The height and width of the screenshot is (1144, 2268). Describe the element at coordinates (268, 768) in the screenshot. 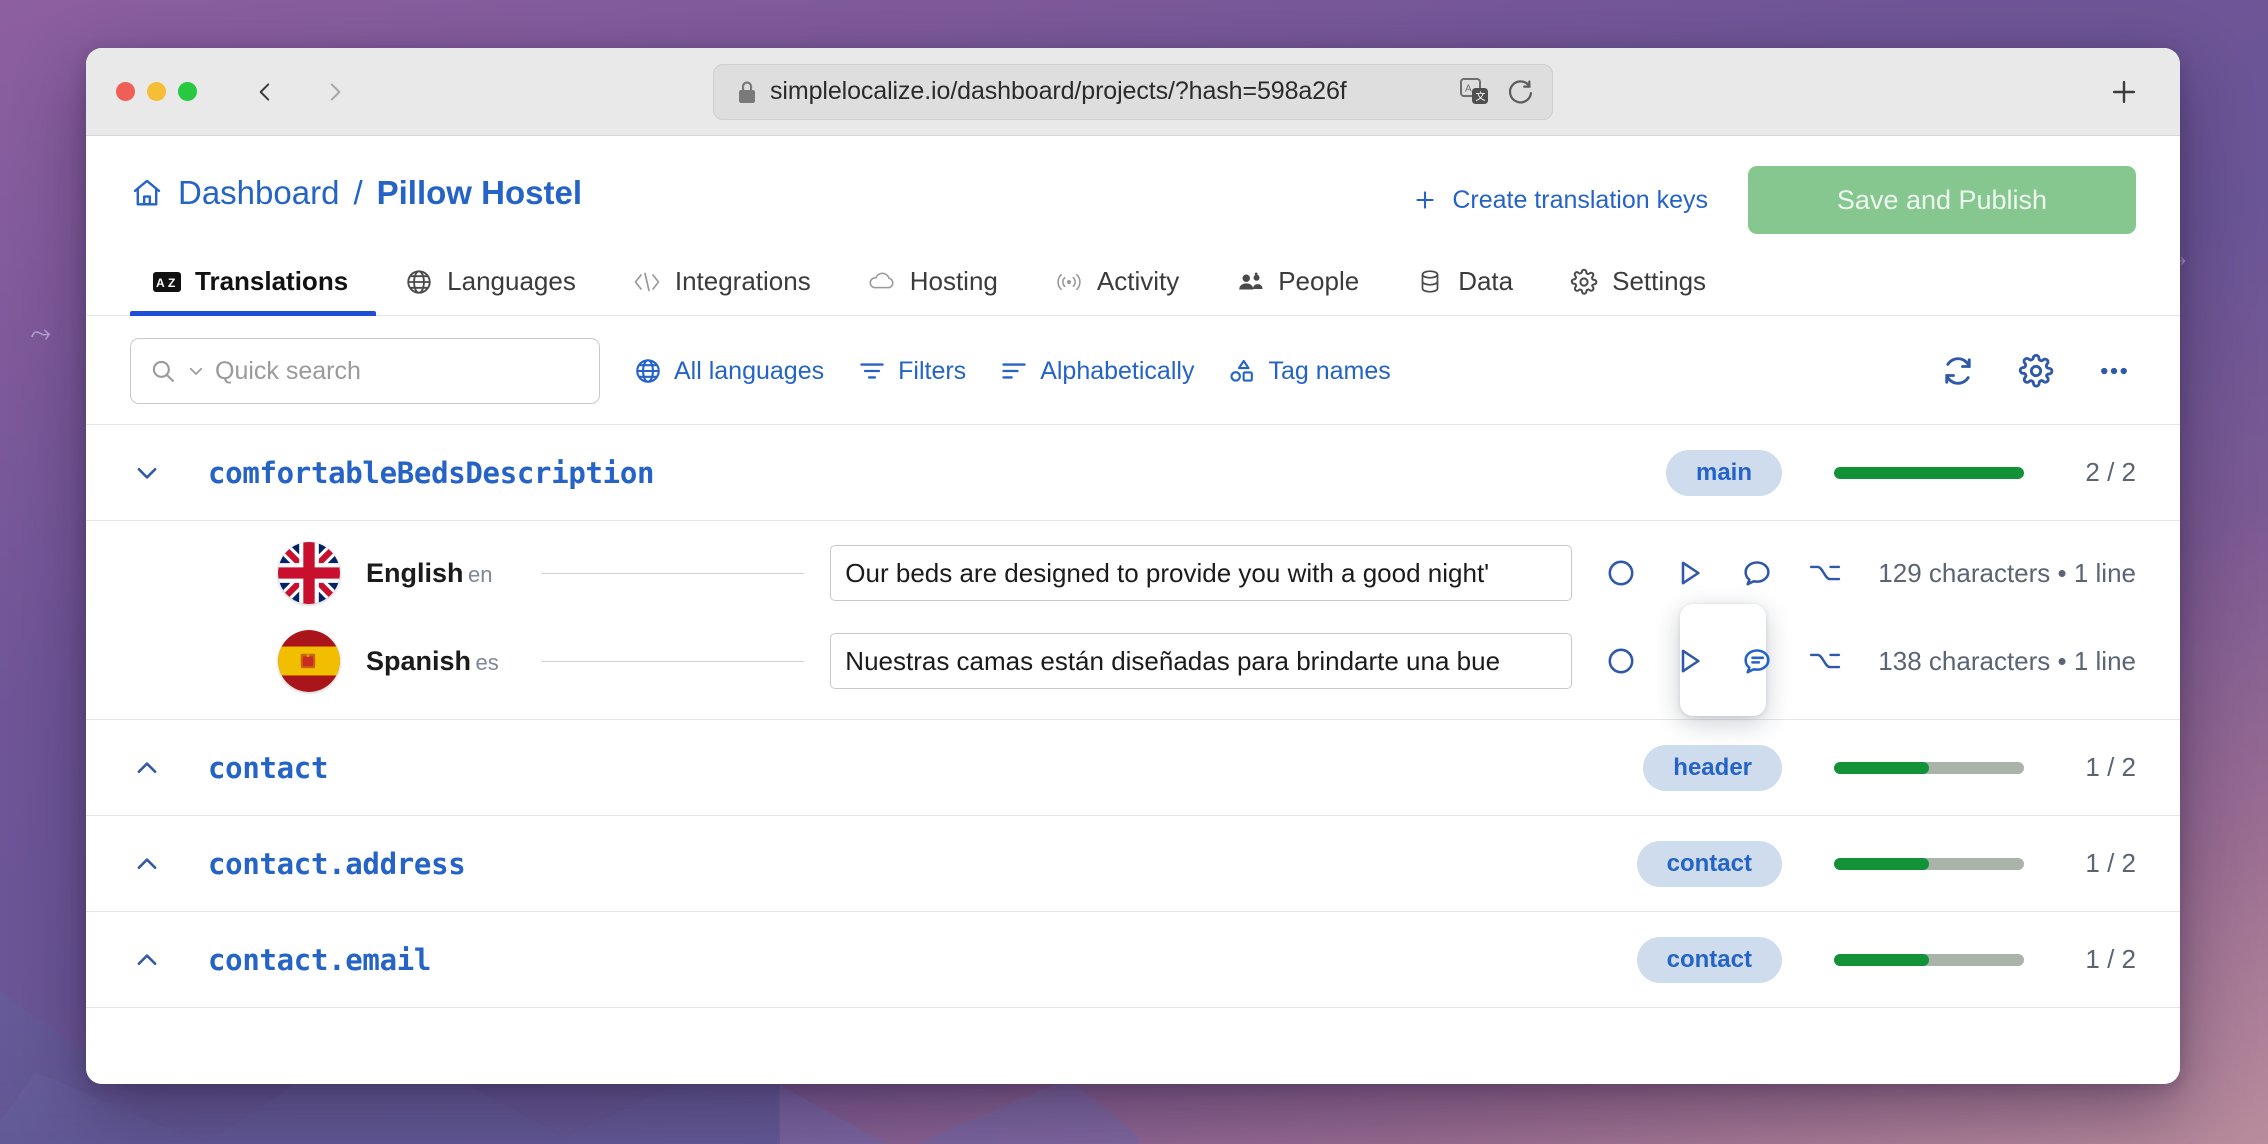

I see `translation-key-name: contact` at that location.